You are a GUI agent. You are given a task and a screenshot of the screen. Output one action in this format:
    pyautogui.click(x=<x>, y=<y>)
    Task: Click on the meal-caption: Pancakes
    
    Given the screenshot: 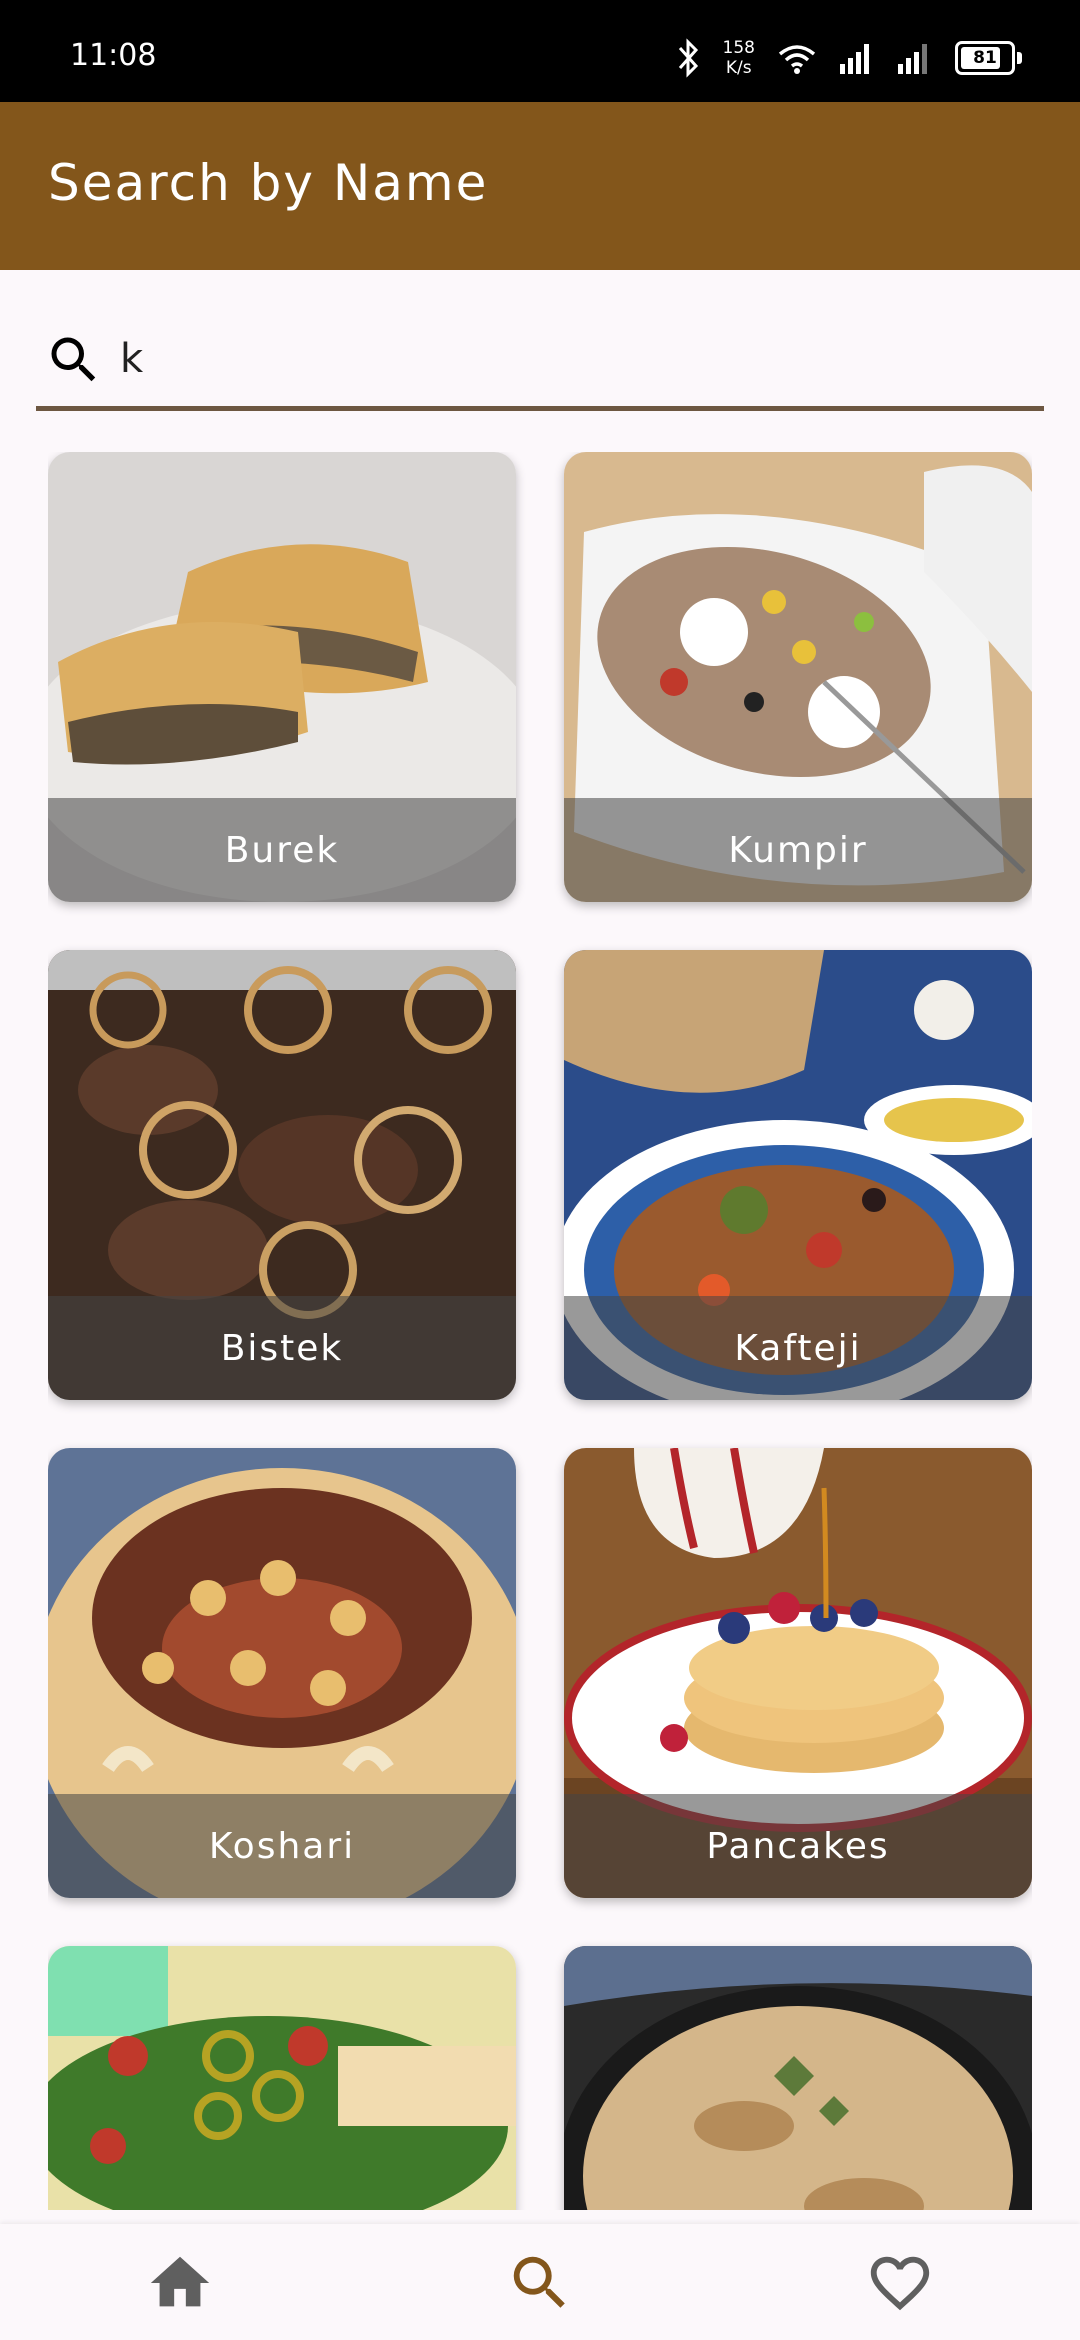 What is the action you would take?
    pyautogui.click(x=798, y=1846)
    